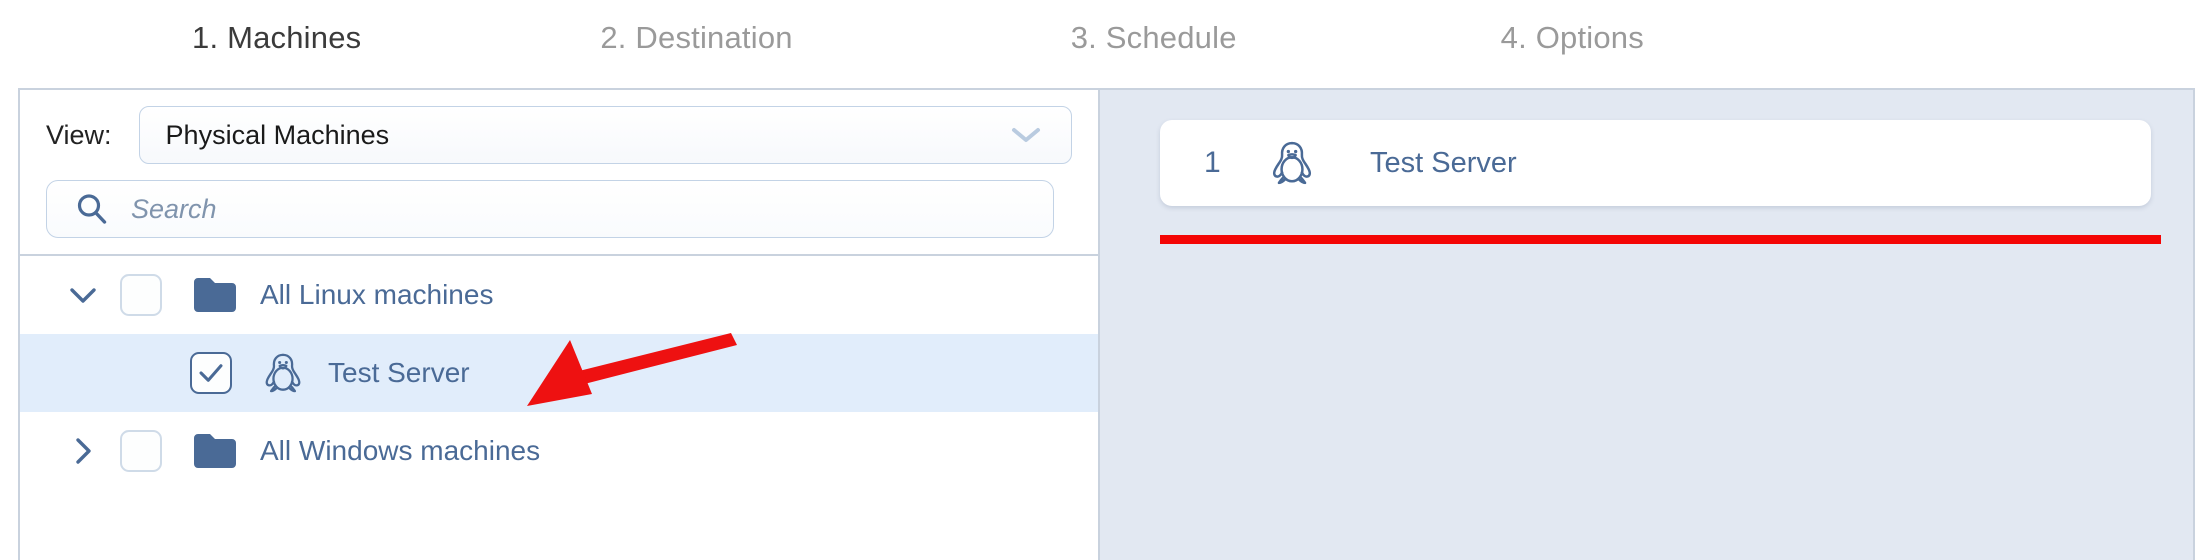 The width and height of the screenshot is (2210, 560). Describe the element at coordinates (1572, 38) in the screenshot. I see `tab-options: 4. Options` at that location.